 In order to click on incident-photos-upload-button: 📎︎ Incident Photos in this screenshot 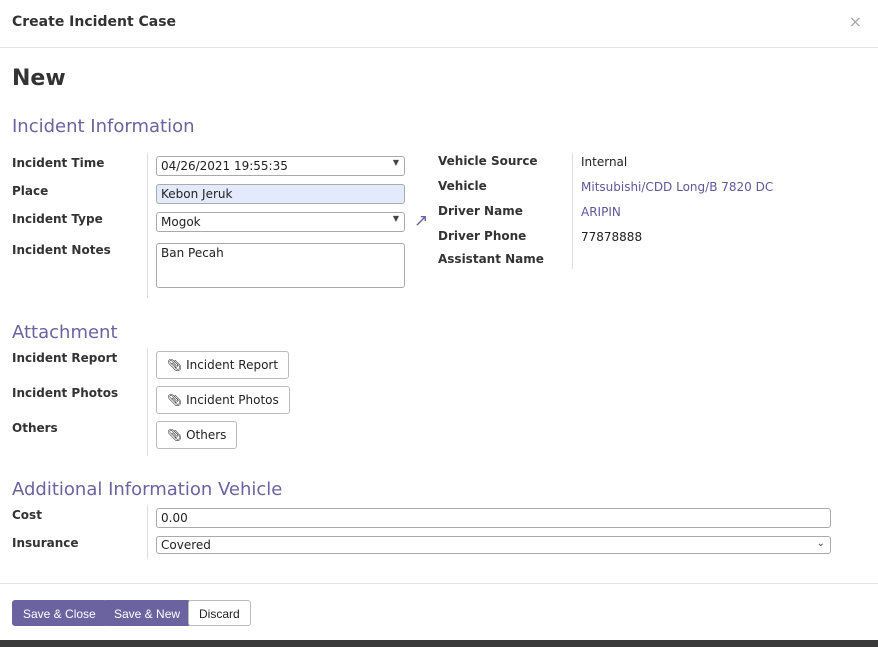, I will do `click(223, 400)`.